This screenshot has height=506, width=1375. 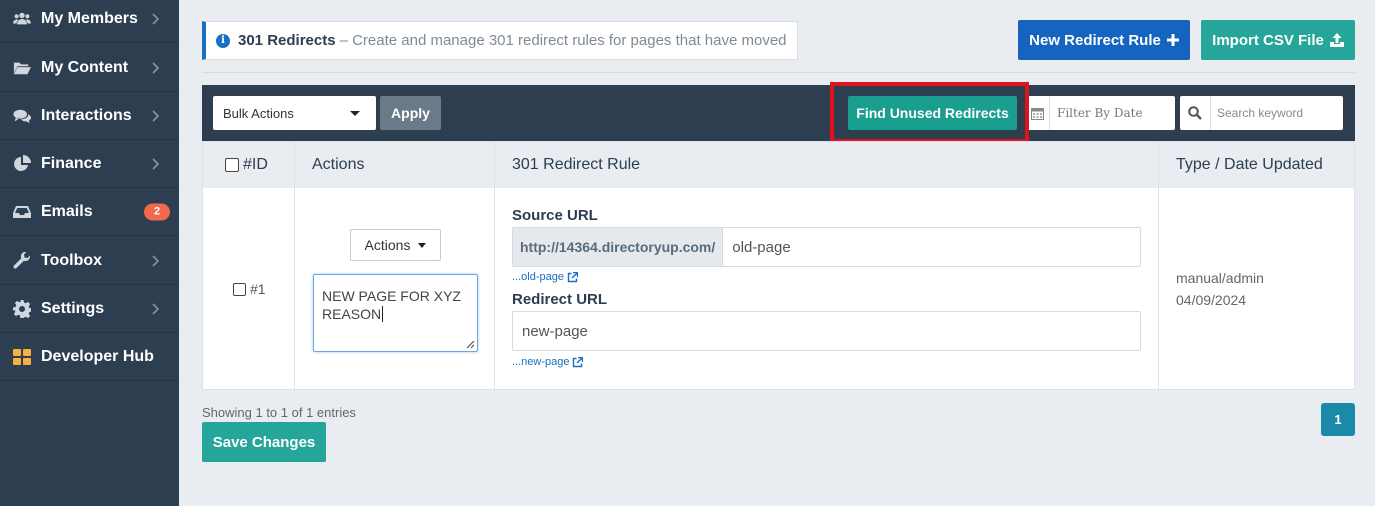 What do you see at coordinates (470, 344) in the screenshot?
I see `resize-handle-icon` at bounding box center [470, 344].